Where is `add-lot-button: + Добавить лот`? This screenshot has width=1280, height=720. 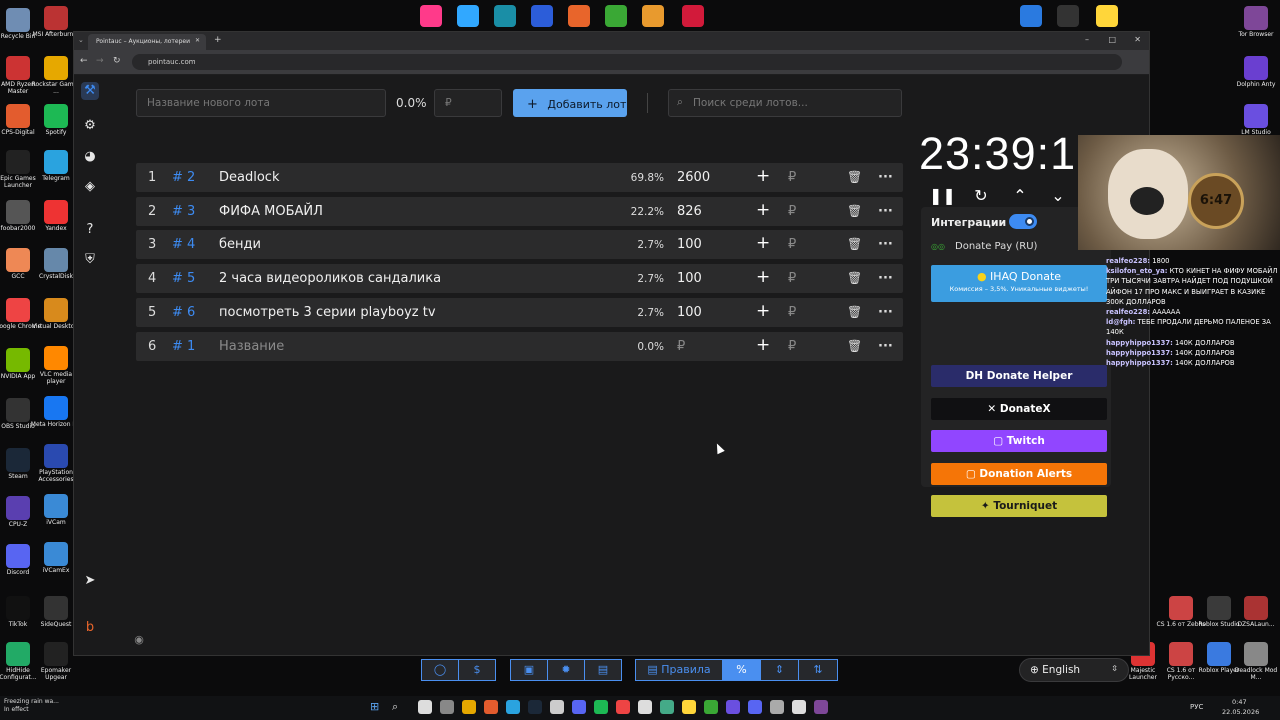 add-lot-button: + Добавить лот is located at coordinates (570, 103).